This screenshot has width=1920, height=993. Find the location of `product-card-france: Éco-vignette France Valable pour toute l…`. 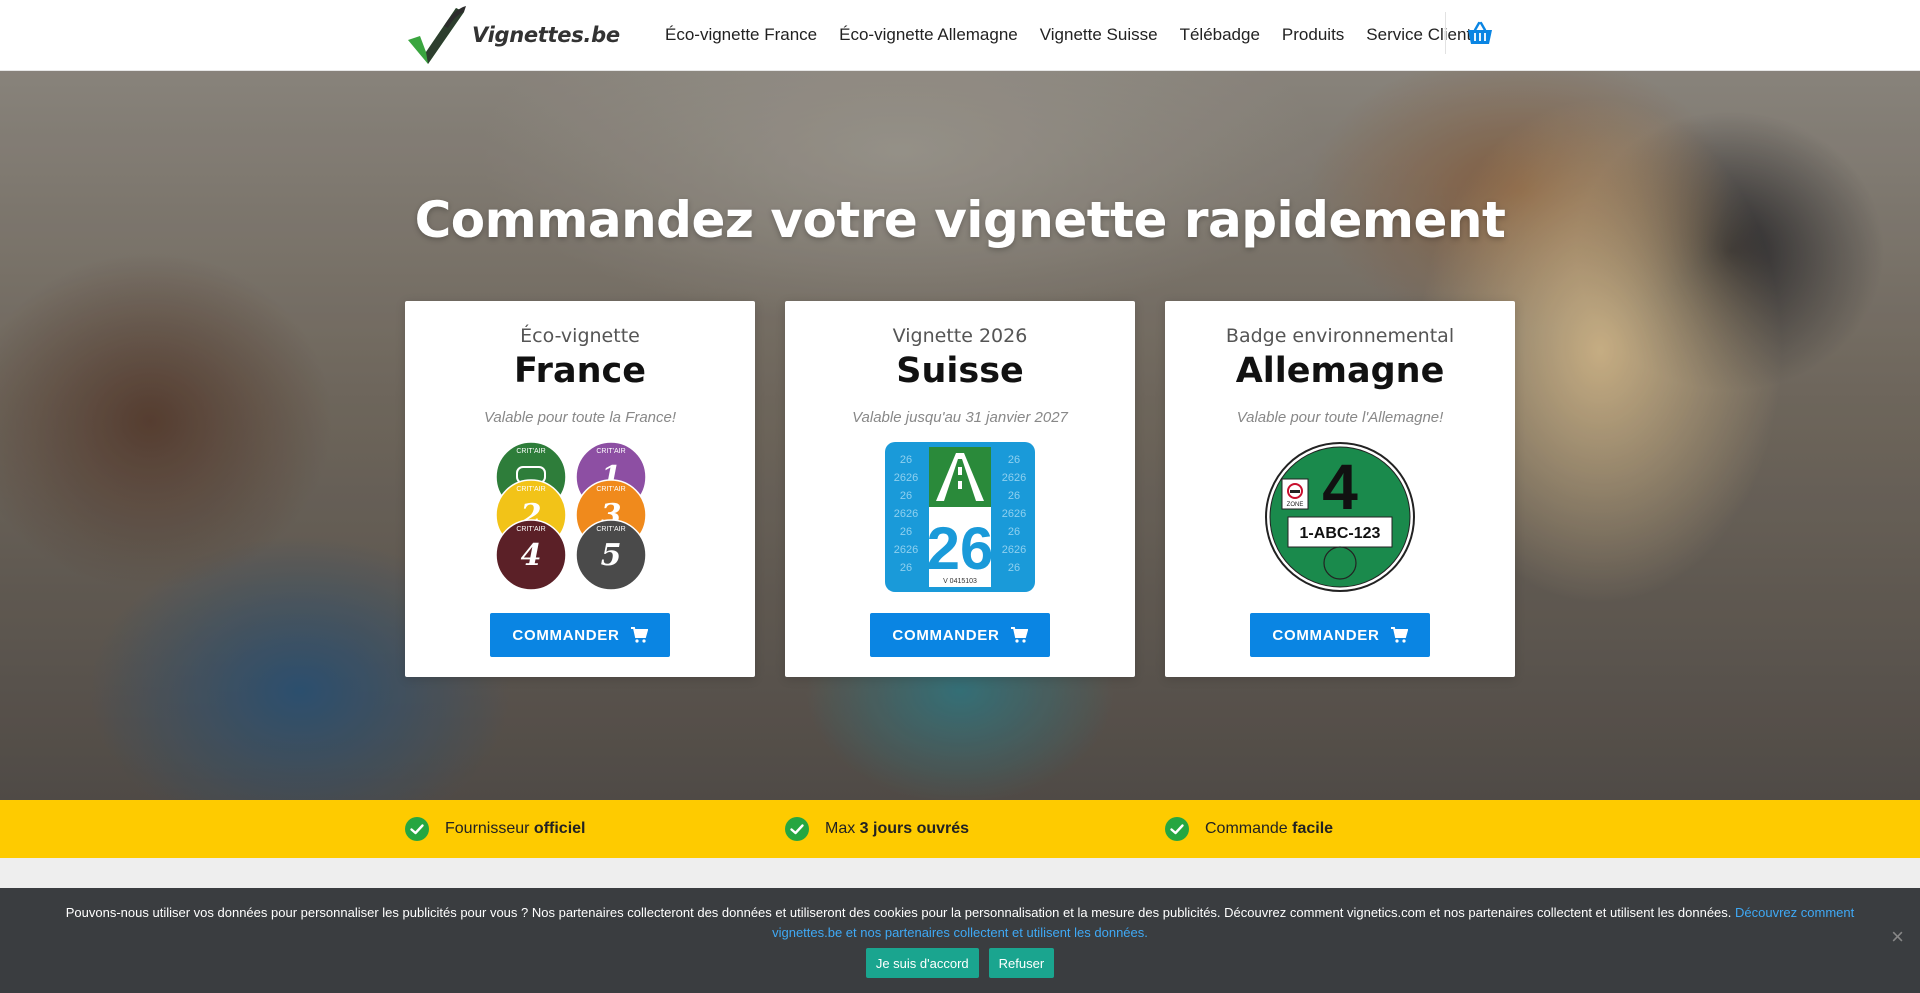

product-card-france: Éco-vignette France Valable pour toute l… is located at coordinates (580, 489).